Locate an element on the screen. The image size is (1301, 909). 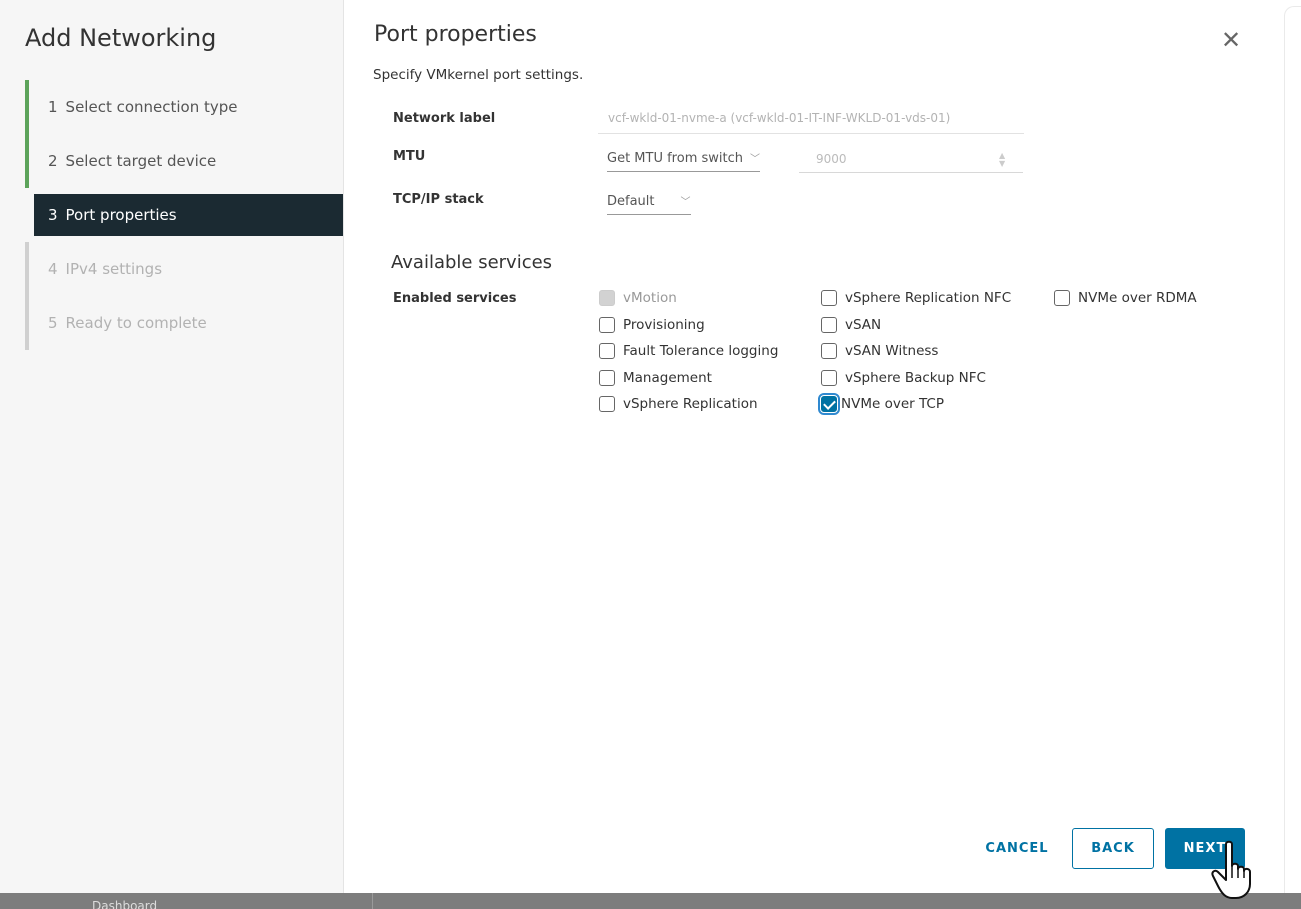
step-number: 3 is located at coordinates (53, 215).